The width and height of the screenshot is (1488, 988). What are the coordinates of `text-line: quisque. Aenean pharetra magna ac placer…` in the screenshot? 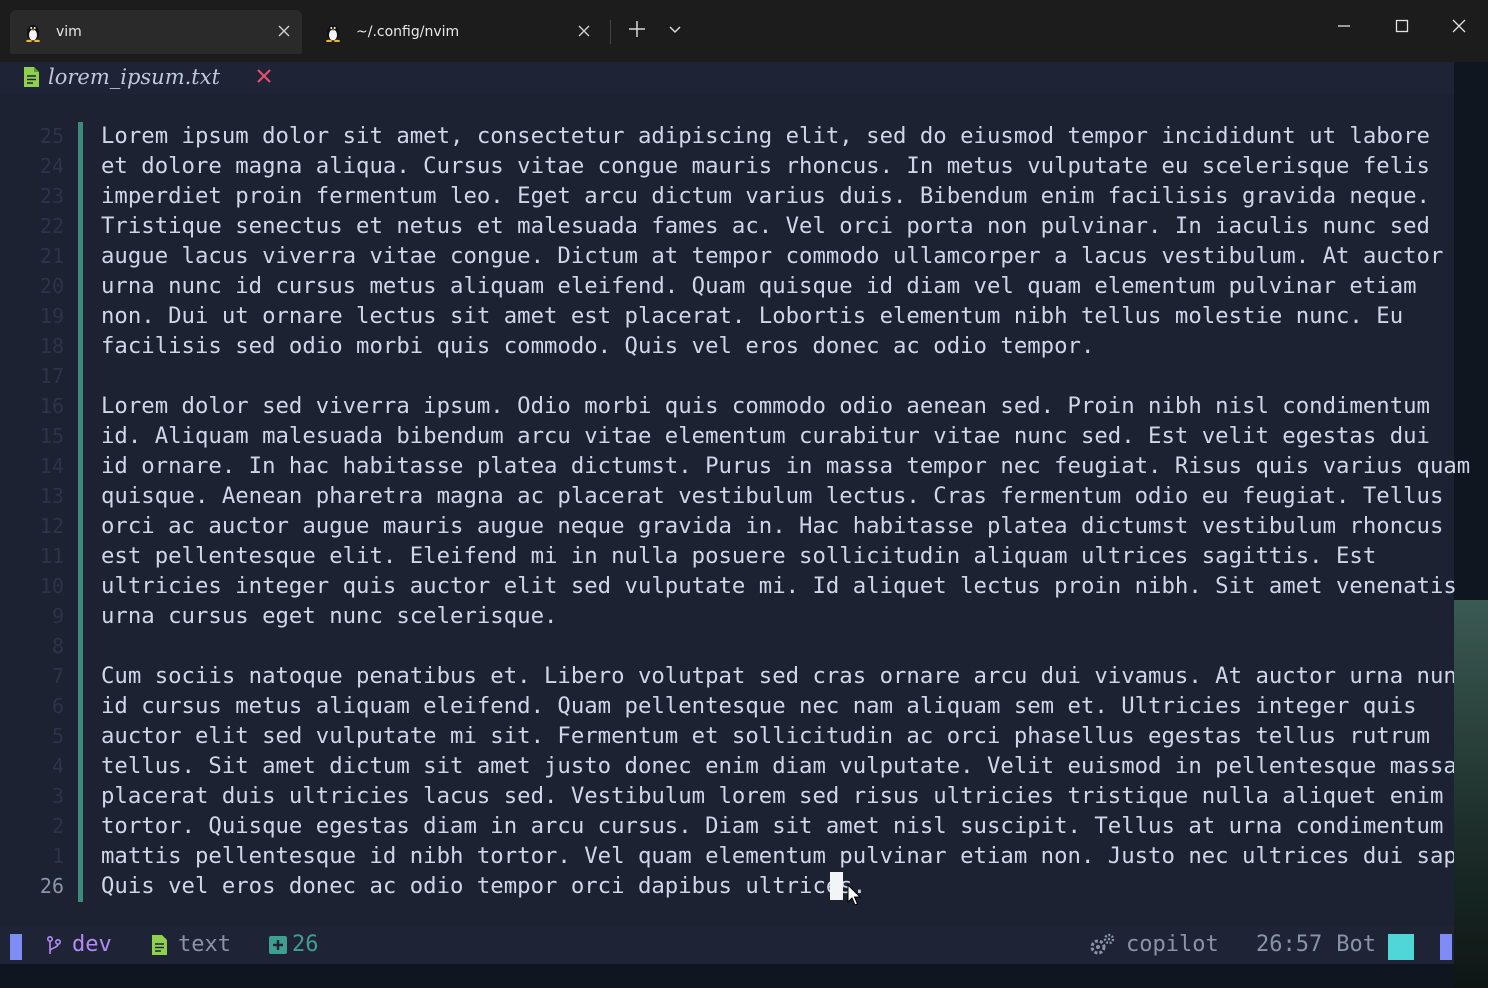 It's located at (777, 496).